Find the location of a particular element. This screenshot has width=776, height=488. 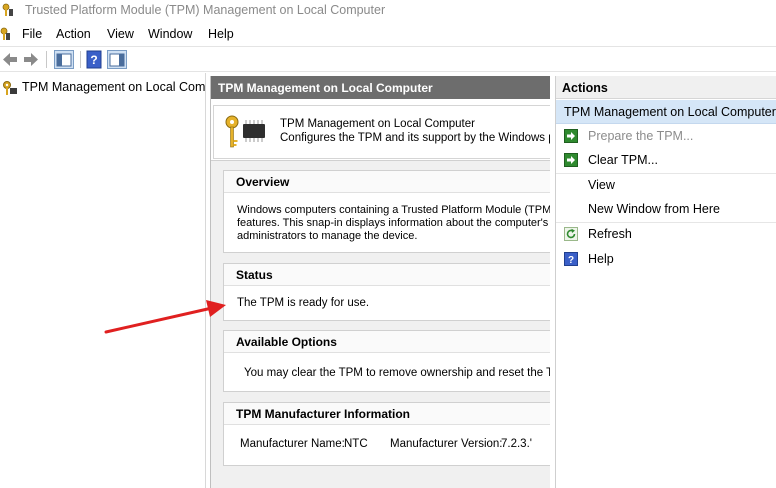

annotation-arrow-icon is located at coordinates (165, 317).